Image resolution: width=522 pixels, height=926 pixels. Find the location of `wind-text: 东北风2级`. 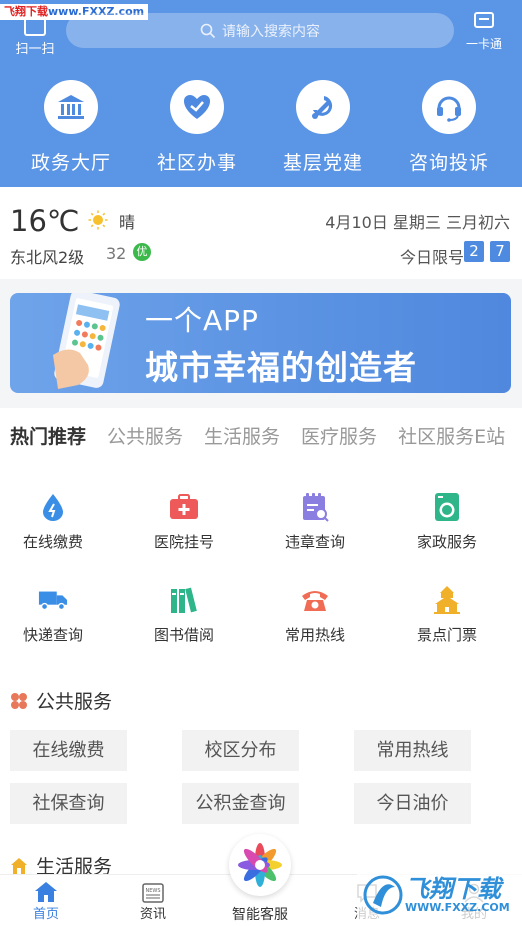

wind-text: 东北风2级 is located at coordinates (47, 257).